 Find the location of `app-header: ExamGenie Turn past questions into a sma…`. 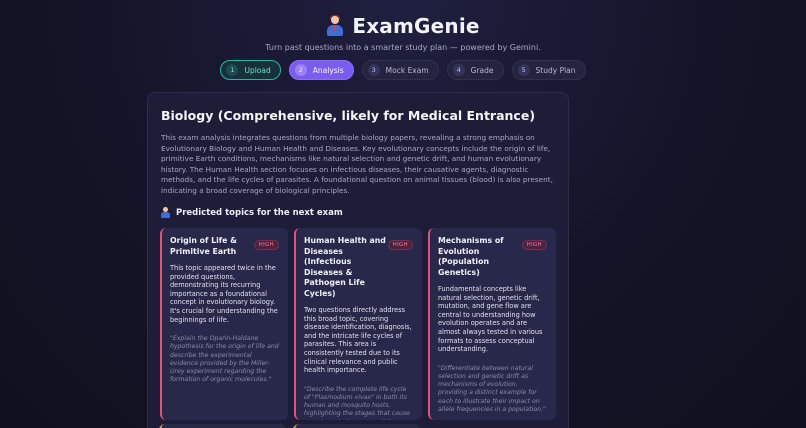

app-header: ExamGenie Turn past questions into a sma… is located at coordinates (403, 32).